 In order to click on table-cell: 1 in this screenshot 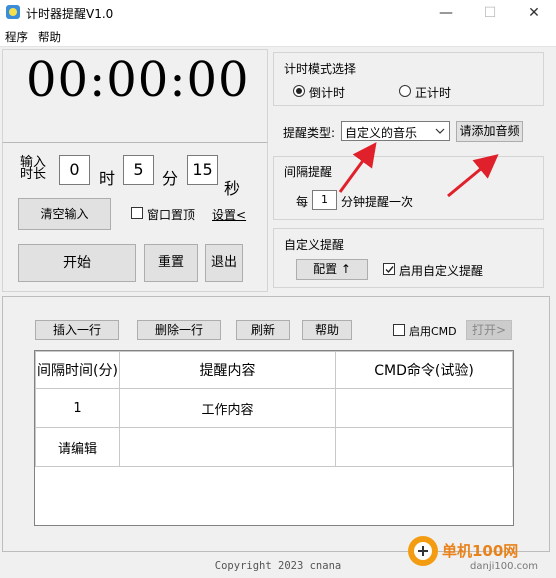, I will do `click(77, 408)`.